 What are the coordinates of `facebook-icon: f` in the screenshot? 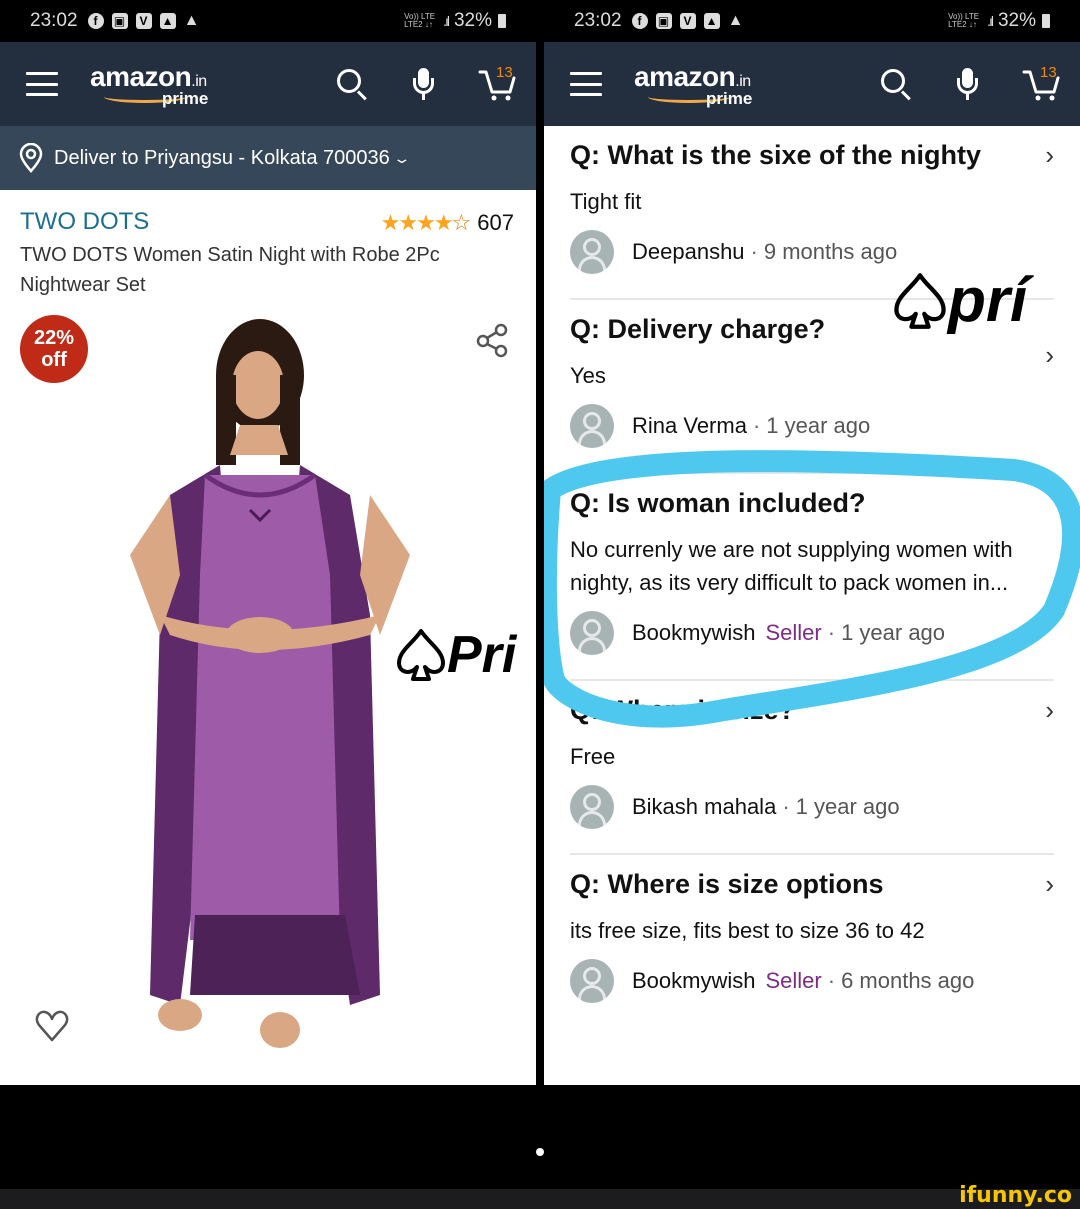 It's located at (95, 21).